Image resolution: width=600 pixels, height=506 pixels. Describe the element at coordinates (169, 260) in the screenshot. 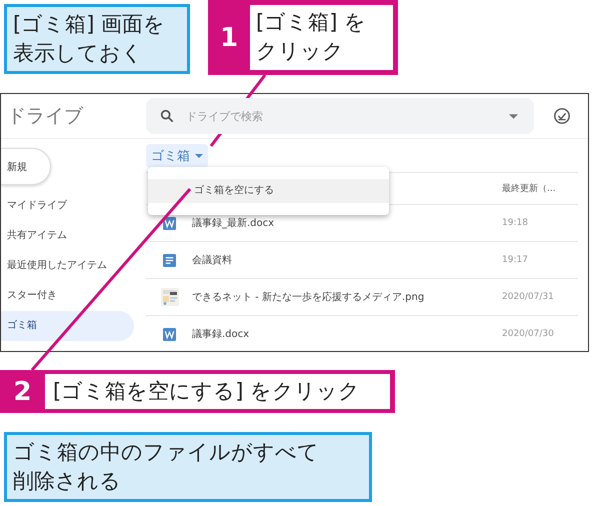

I see `document-icon` at that location.